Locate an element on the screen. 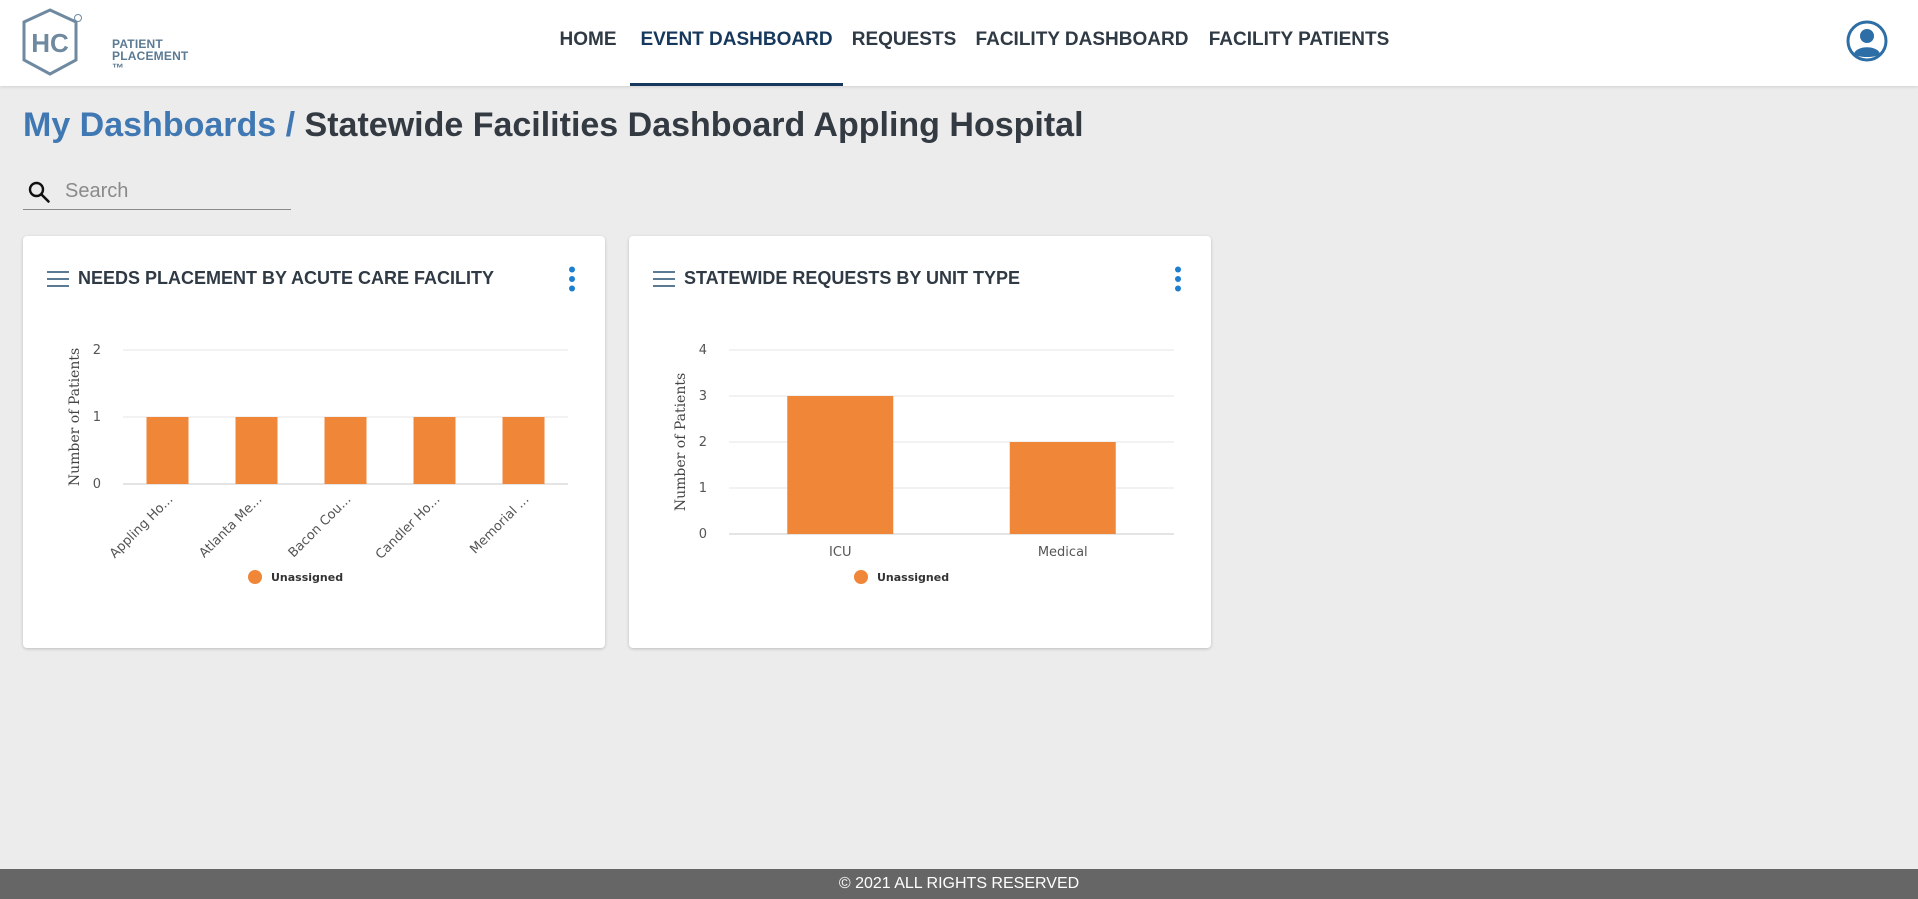 This screenshot has height=899, width=1918. card-header: STATEWIDE REQUESTS BY UNIT TYPE is located at coordinates (920, 276).